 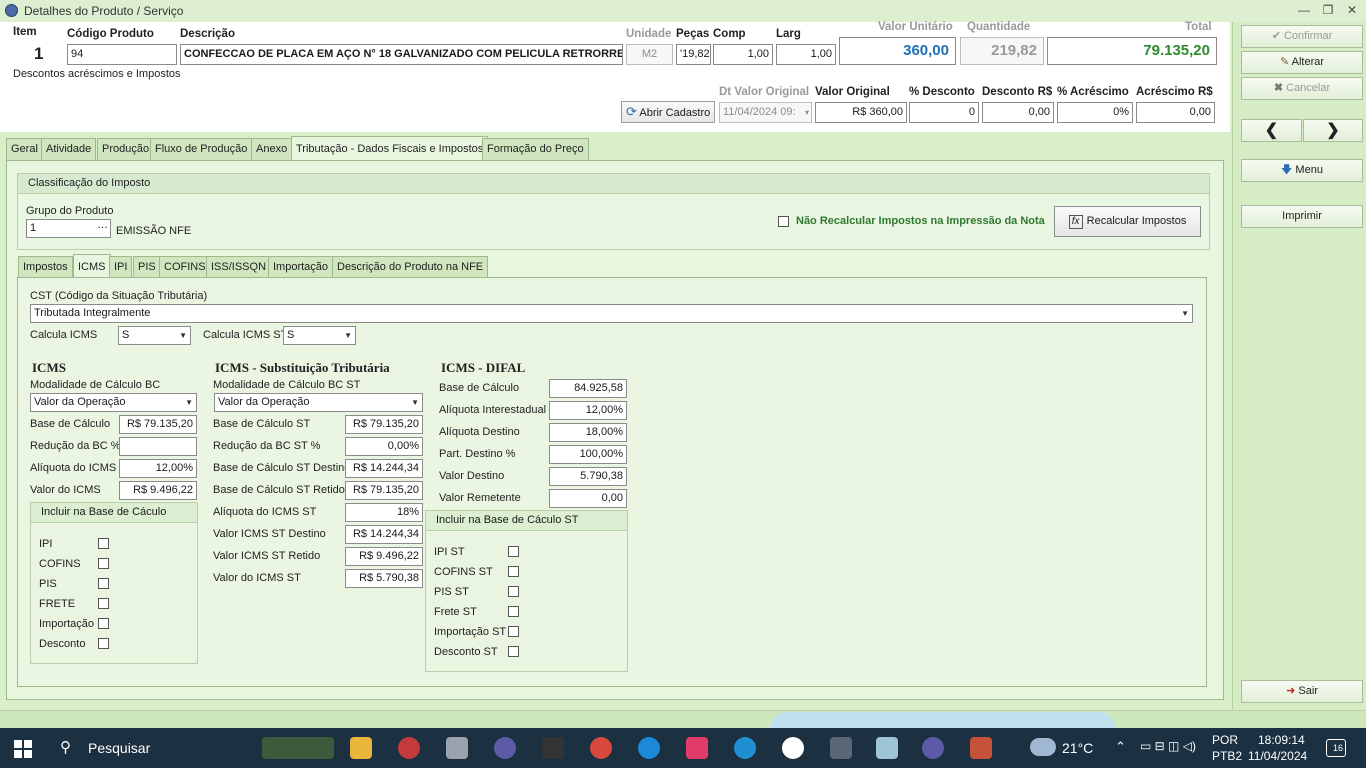 What do you see at coordinates (513, 591) in the screenshot?
I see `incluir-pis-st-checkbox` at bounding box center [513, 591].